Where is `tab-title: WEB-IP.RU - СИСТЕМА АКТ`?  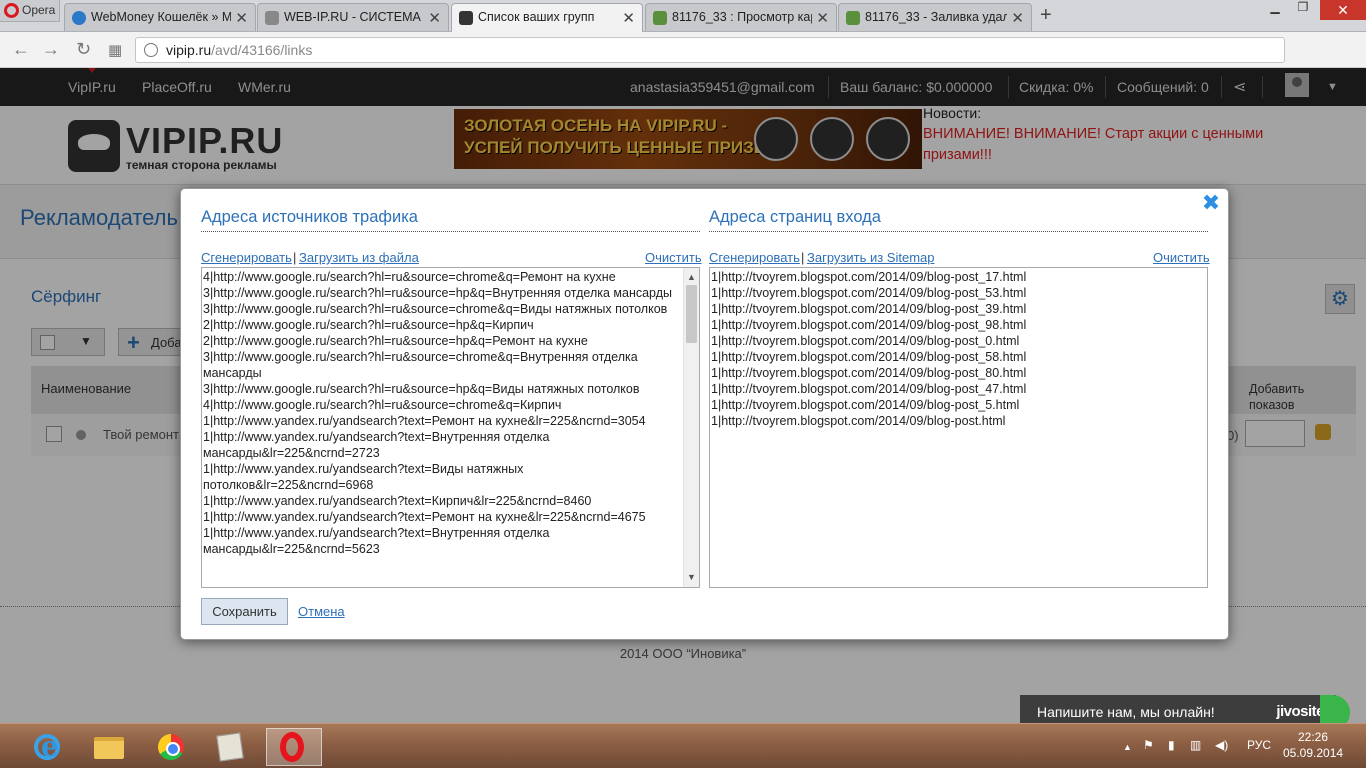 tab-title: WEB-IP.RU - СИСТЕМА АКТ is located at coordinates (354, 17).